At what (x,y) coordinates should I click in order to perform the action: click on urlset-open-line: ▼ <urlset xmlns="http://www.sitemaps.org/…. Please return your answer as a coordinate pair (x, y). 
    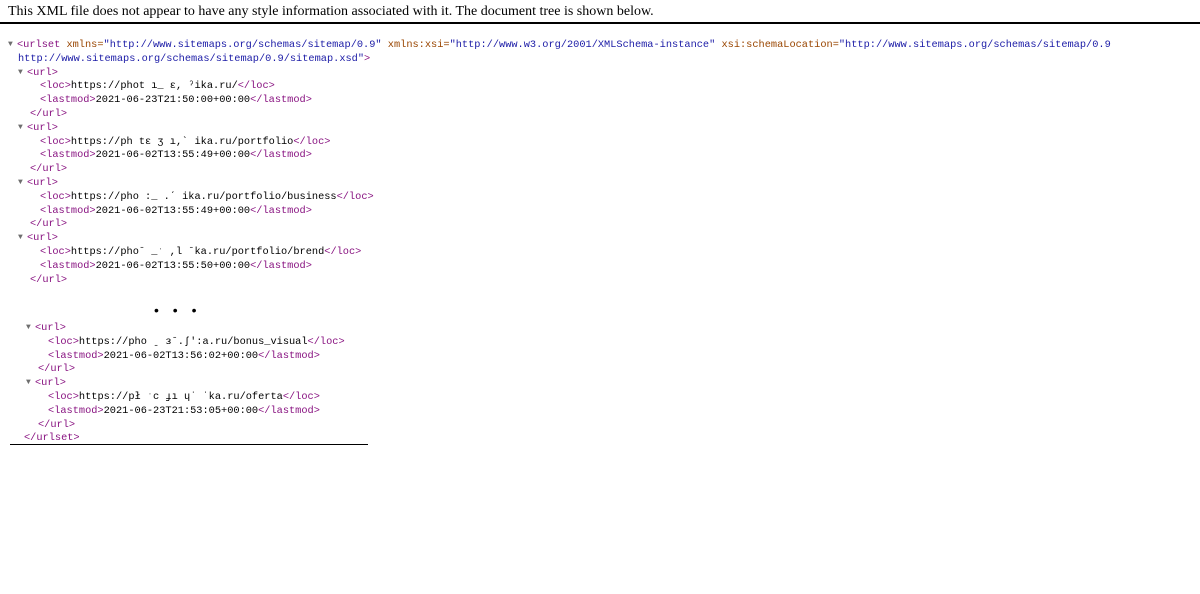
    Looking at the image, I should click on (559, 46).